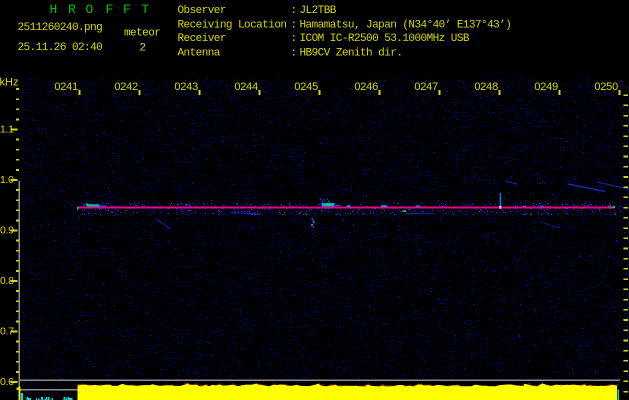  What do you see at coordinates (7, 382) in the screenshot?
I see `svg-text: 0.6` at bounding box center [7, 382].